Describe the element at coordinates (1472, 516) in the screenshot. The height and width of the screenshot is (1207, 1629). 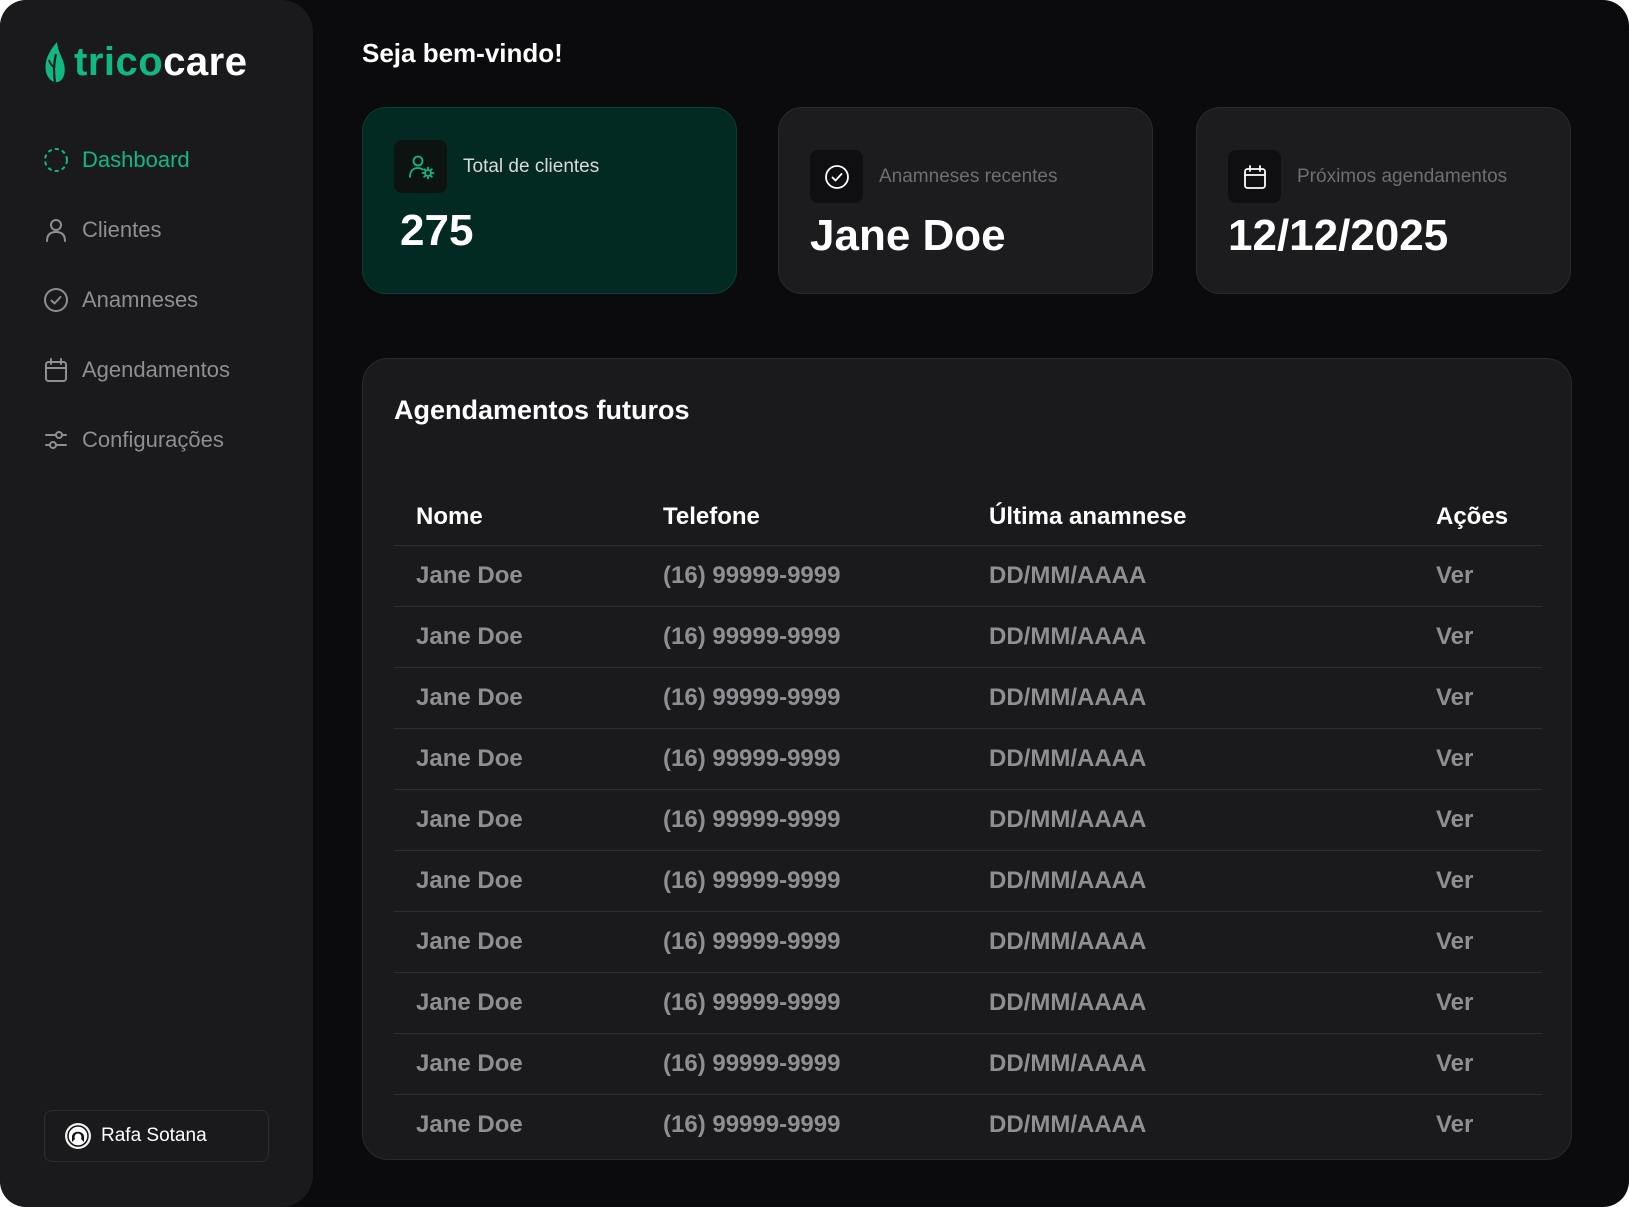
I see `column-header-acoes: Ações` at that location.